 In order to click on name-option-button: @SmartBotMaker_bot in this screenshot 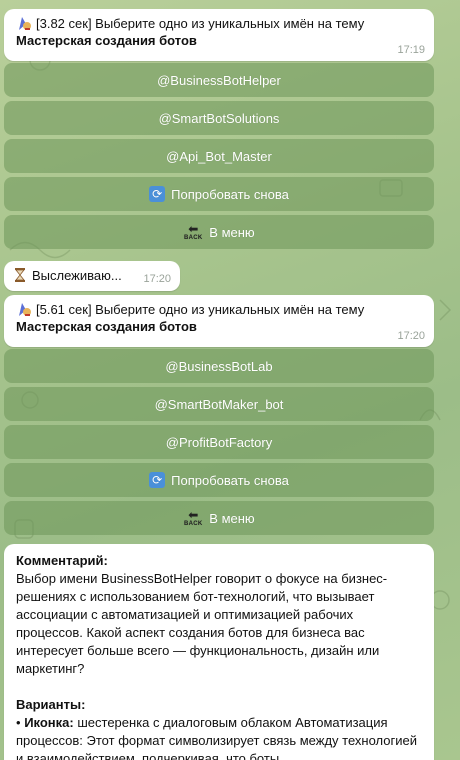, I will do `click(219, 404)`.